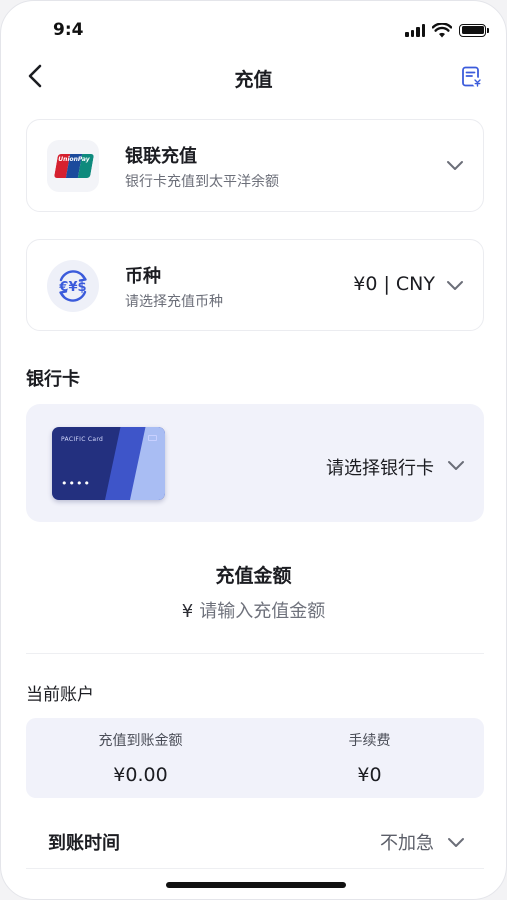 This screenshot has width=507, height=900. Describe the element at coordinates (140, 775) in the screenshot. I see `credited-amount-value: ¥0.00` at that location.